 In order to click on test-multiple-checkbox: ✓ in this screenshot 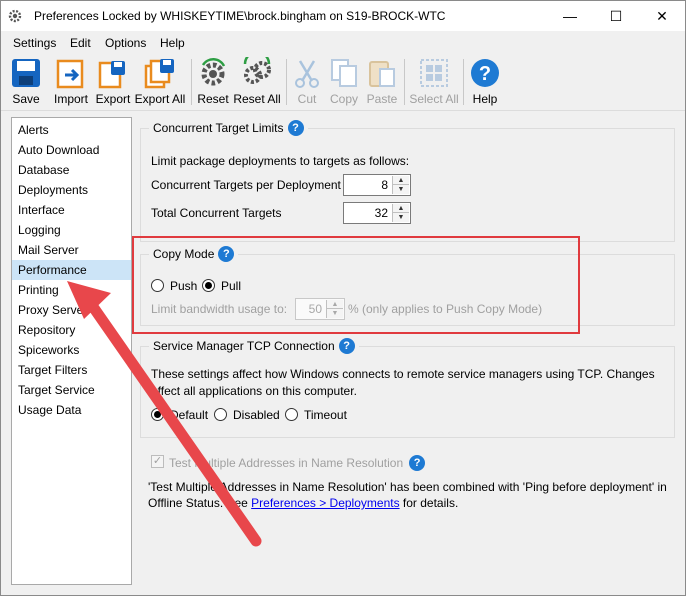, I will do `click(157, 461)`.